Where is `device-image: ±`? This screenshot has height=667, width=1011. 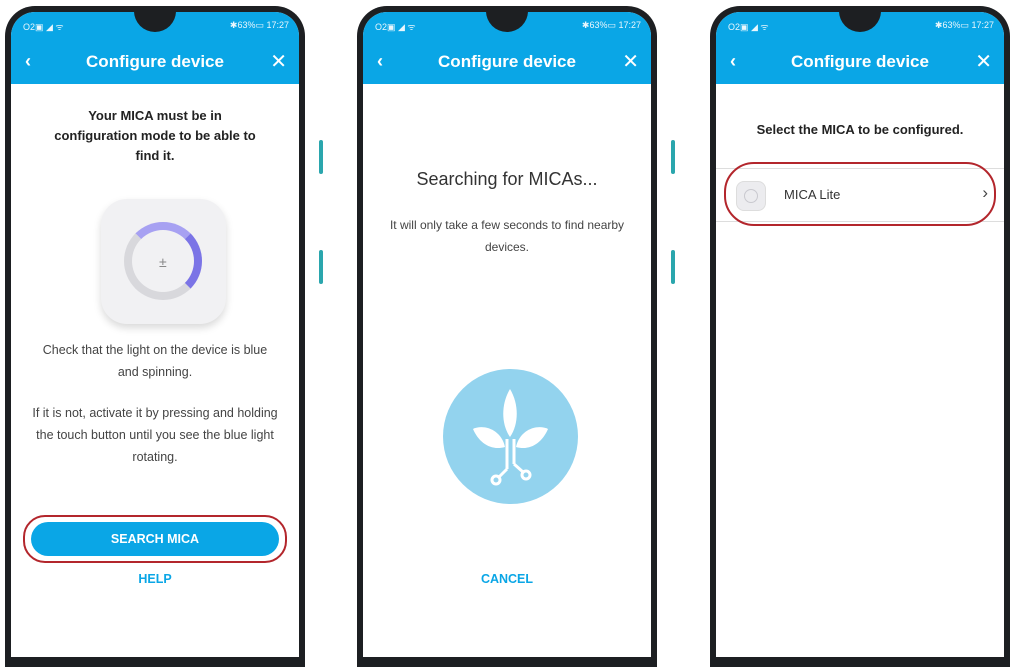
device-image: ± is located at coordinates (163, 261).